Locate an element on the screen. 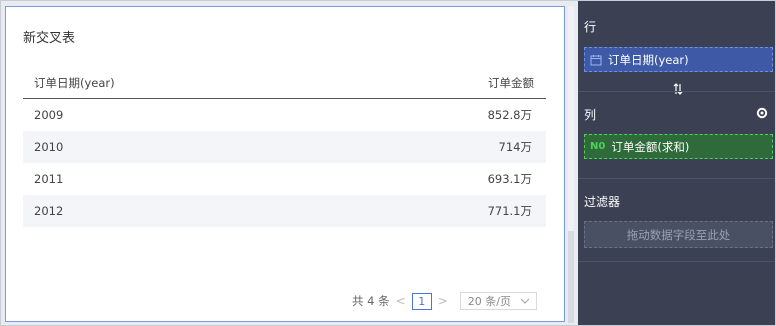 The width and height of the screenshot is (776, 326). prev-page-button: < is located at coordinates (401, 301).